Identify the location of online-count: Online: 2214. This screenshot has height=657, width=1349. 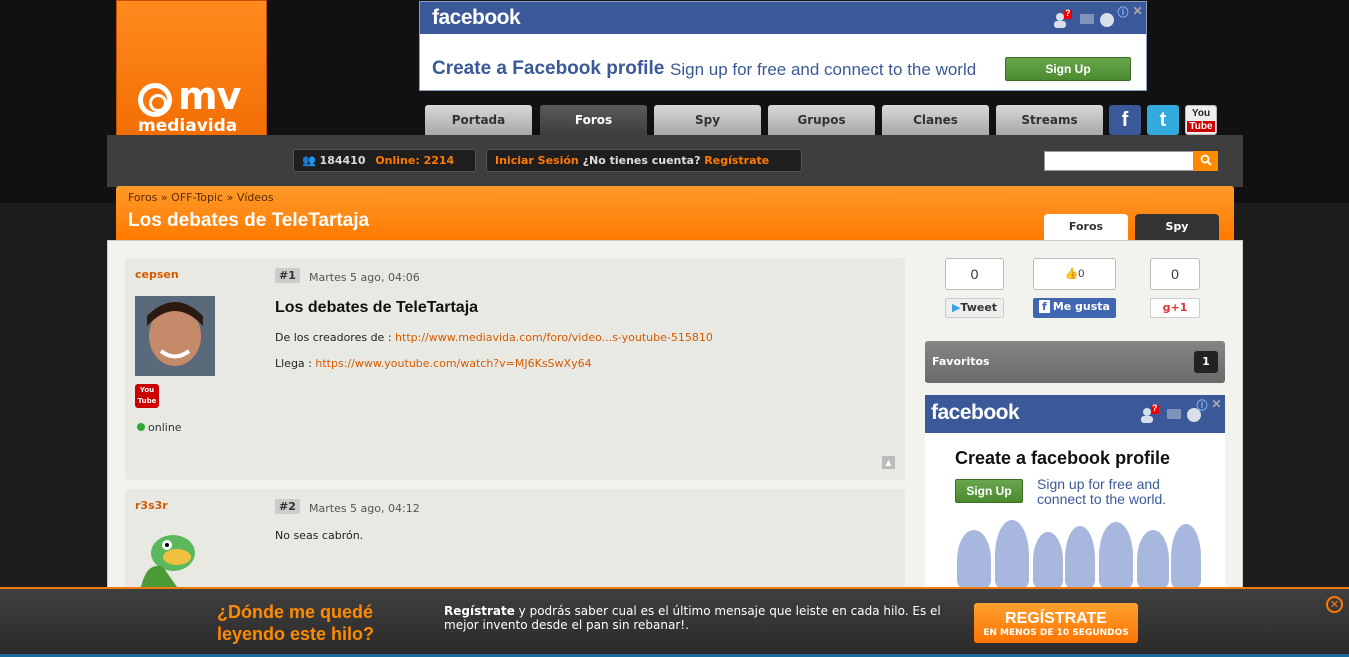
(415, 160).